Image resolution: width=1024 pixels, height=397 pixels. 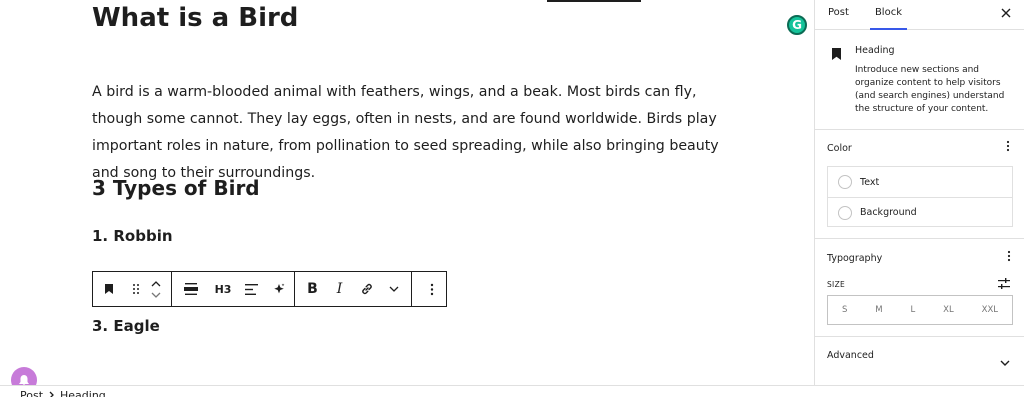 I want to click on size-option-xl: XL, so click(x=948, y=310).